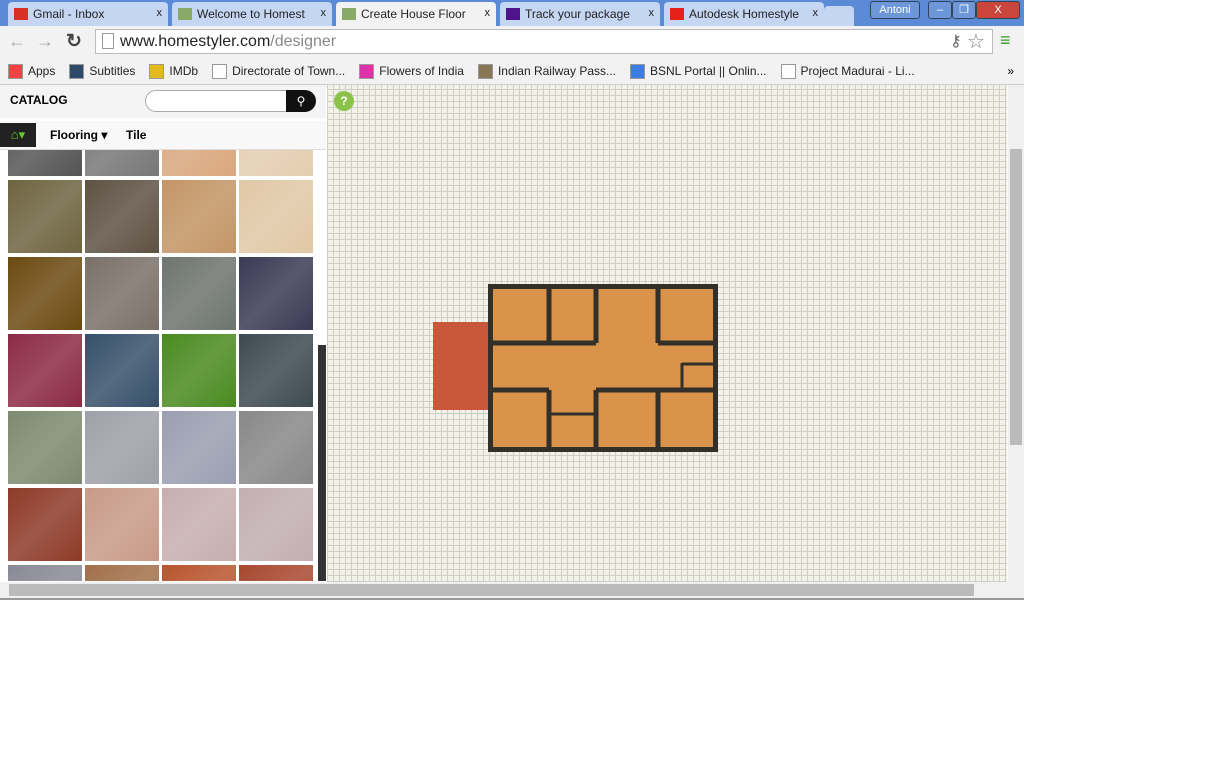 Image resolution: width=1229 pixels, height=768 pixels. I want to click on vertical-scroll-thumb, so click(1016, 297).